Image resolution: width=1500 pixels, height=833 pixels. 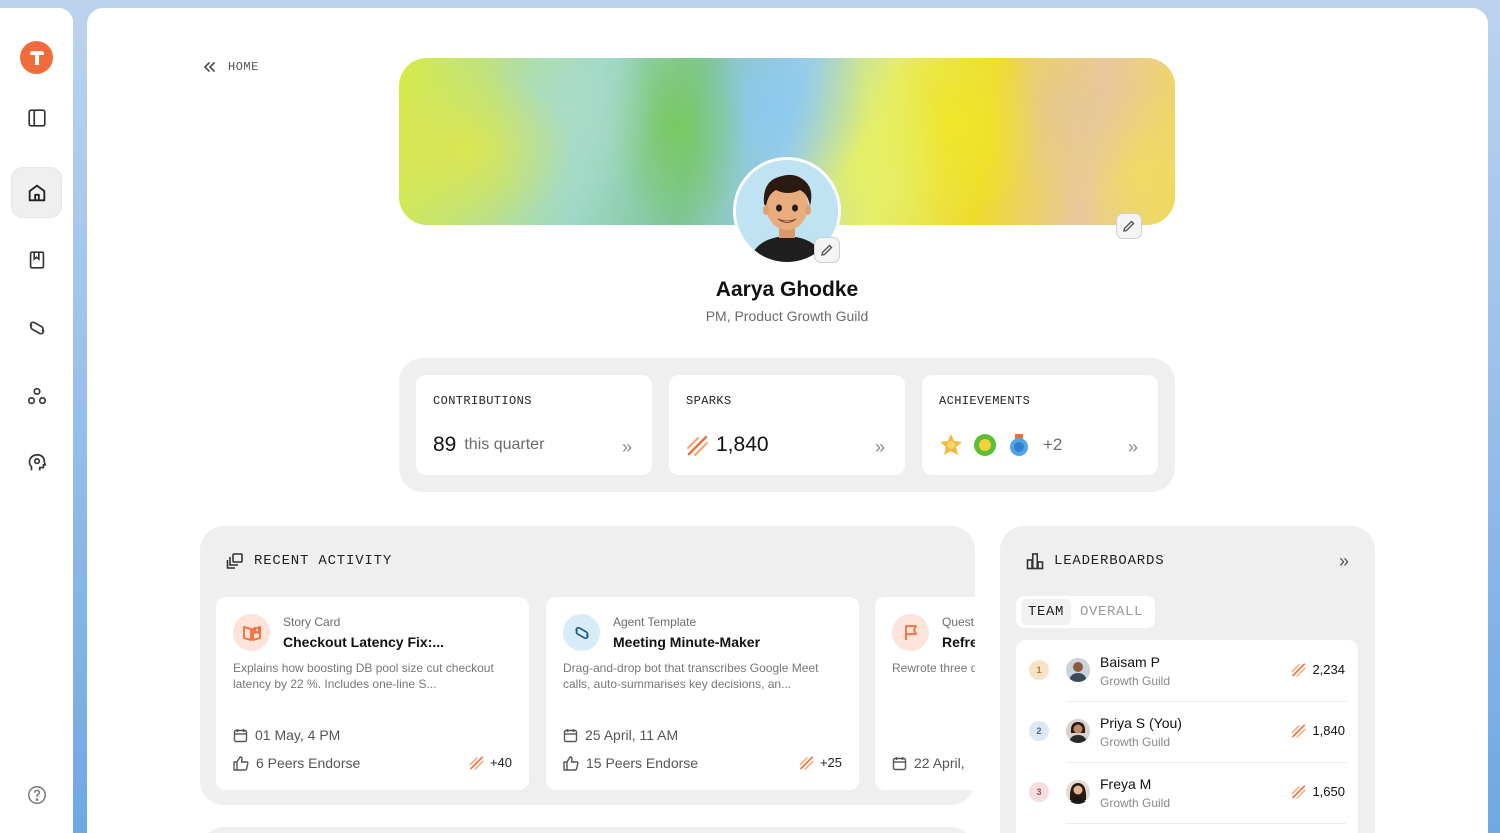 I want to click on contributions-value: 89 this quarter, so click(x=488, y=445).